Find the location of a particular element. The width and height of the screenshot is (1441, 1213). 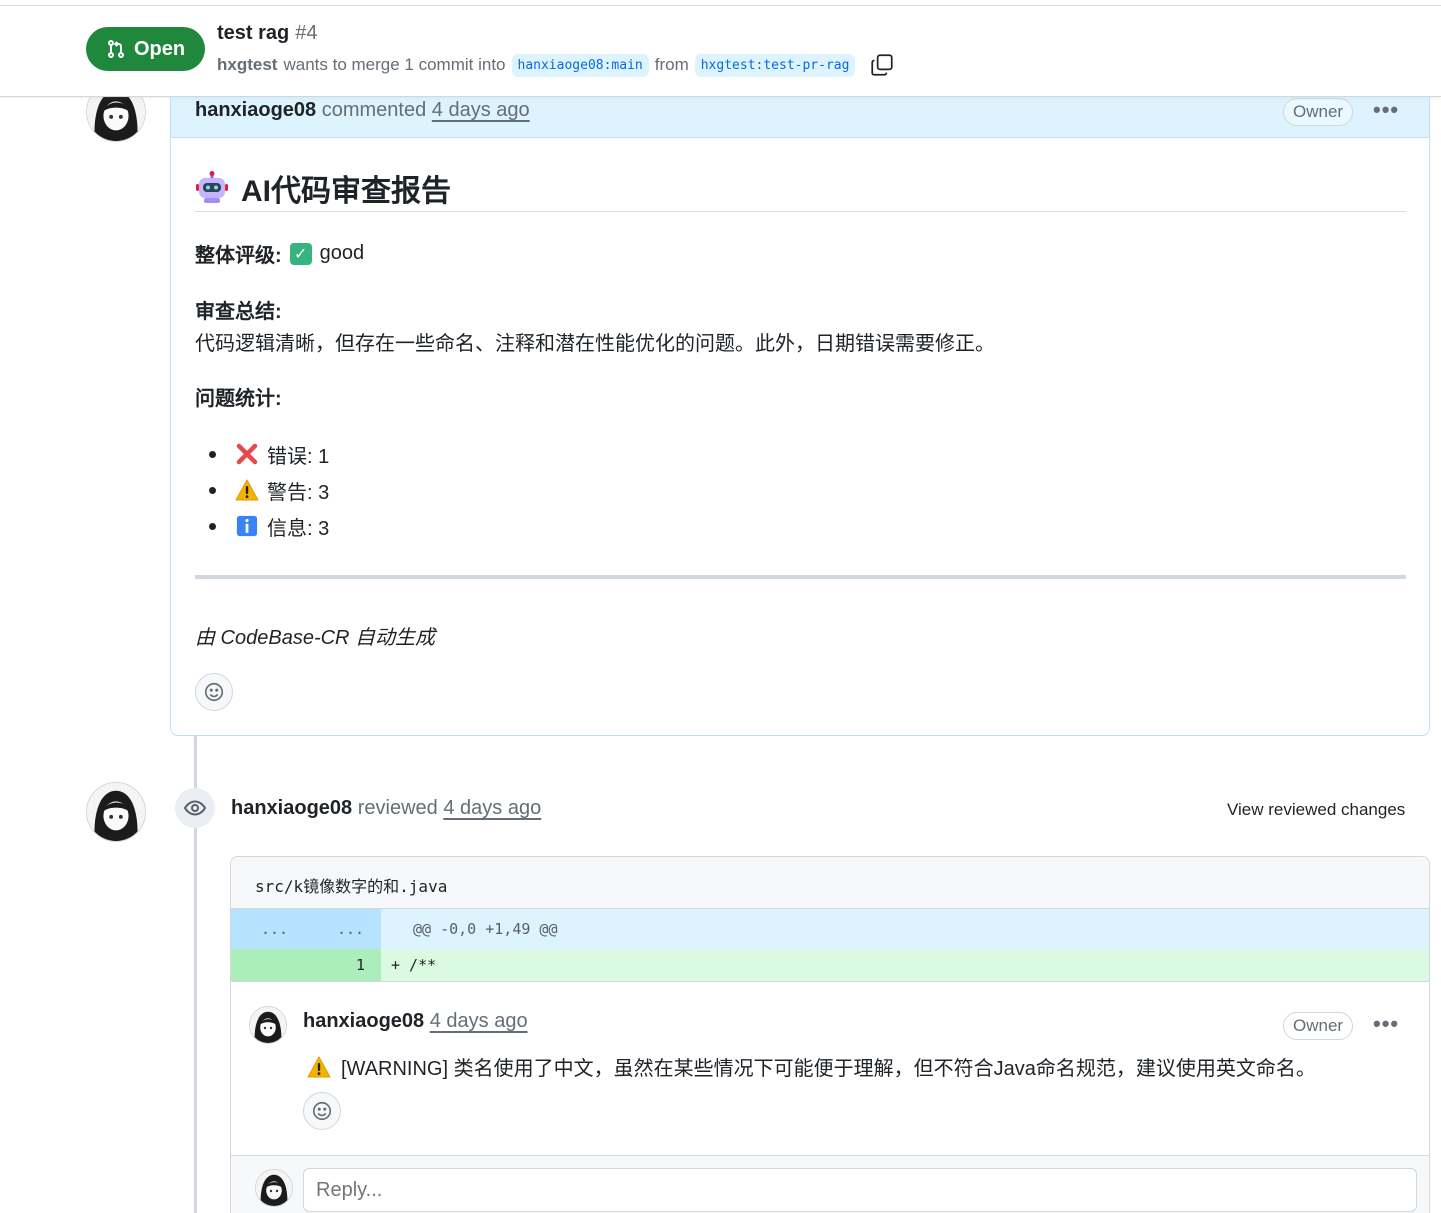

rating-line: 整体评级: ✓ good is located at coordinates (279, 253).